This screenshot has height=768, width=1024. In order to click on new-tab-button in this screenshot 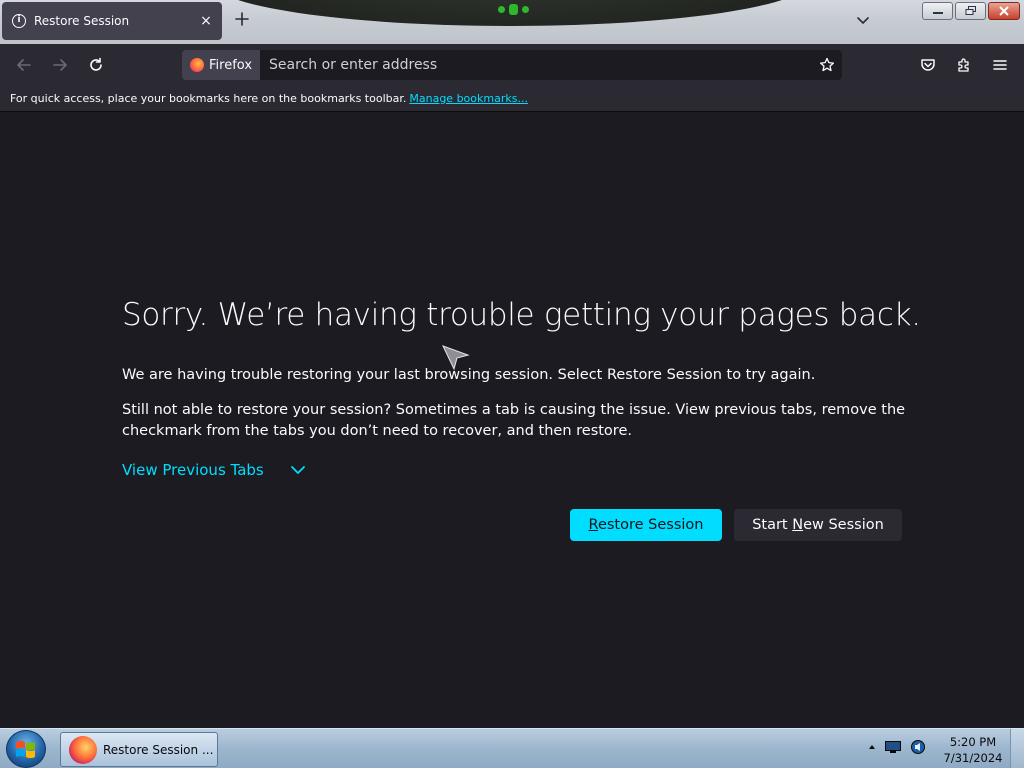, I will do `click(242, 20)`.